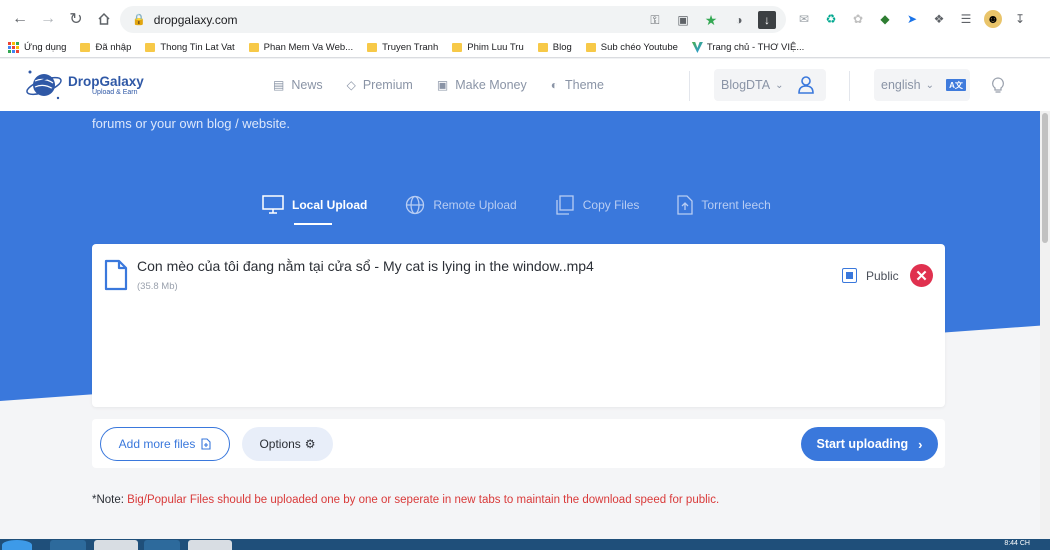 The image size is (1050, 550). I want to click on bookmark-folder: Truyen Tranh, so click(402, 47).